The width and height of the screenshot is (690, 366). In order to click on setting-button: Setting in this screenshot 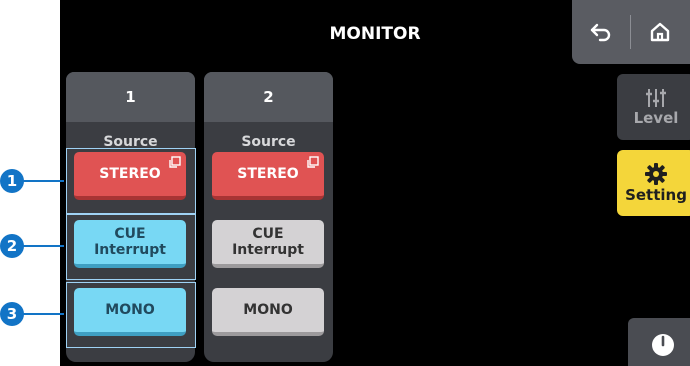, I will do `click(653, 183)`.